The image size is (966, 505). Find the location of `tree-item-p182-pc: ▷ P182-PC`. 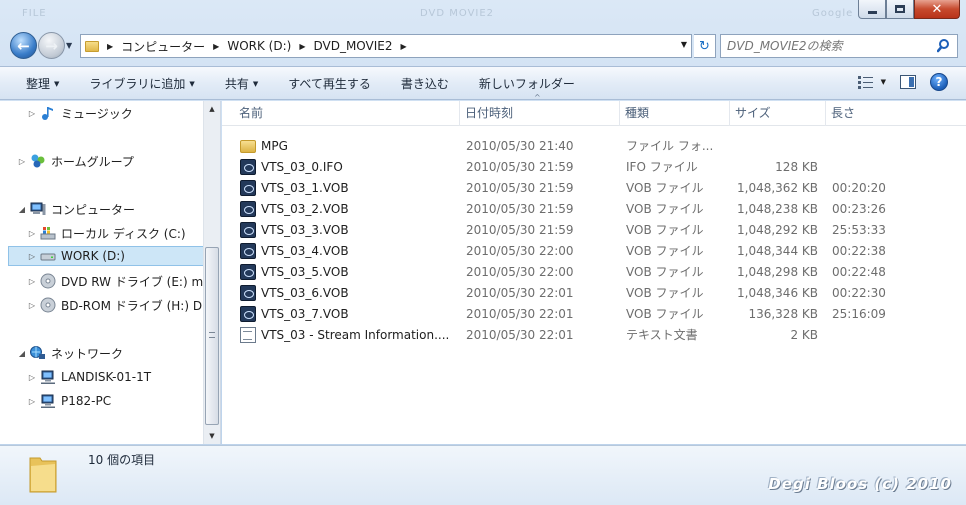

tree-item-p182-pc: ▷ P182-PC is located at coordinates (68, 401).